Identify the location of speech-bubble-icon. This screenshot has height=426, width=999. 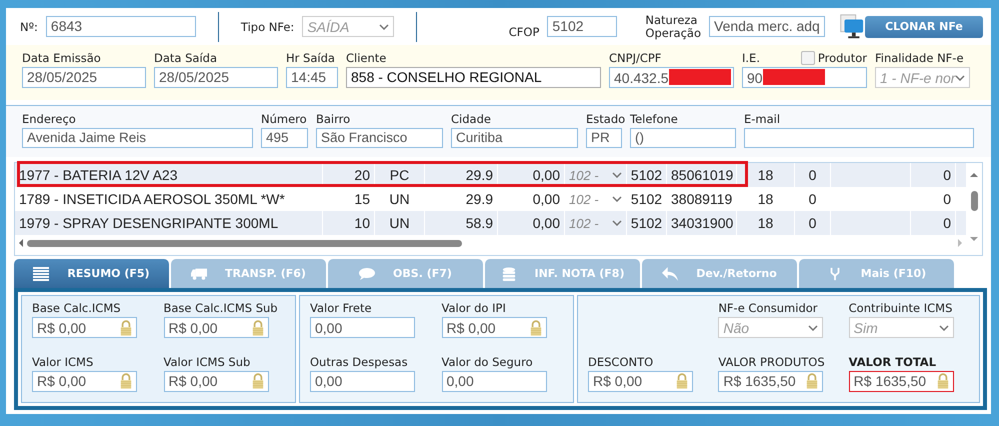
(367, 273).